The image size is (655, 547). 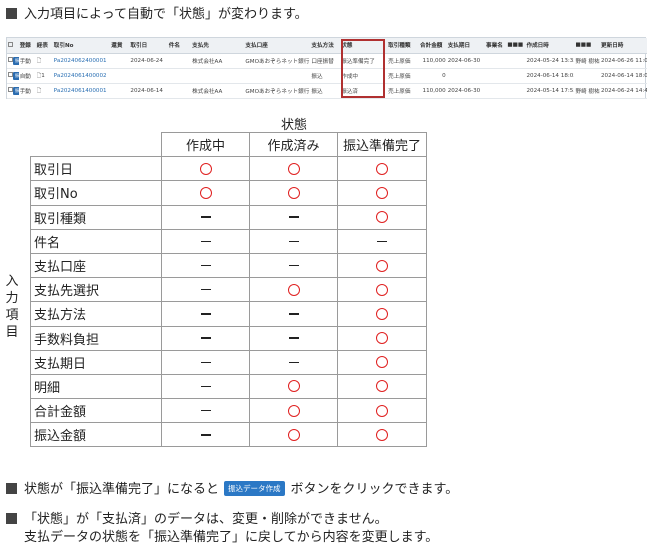 I want to click on grid-cell: 0, so click(x=433, y=76).